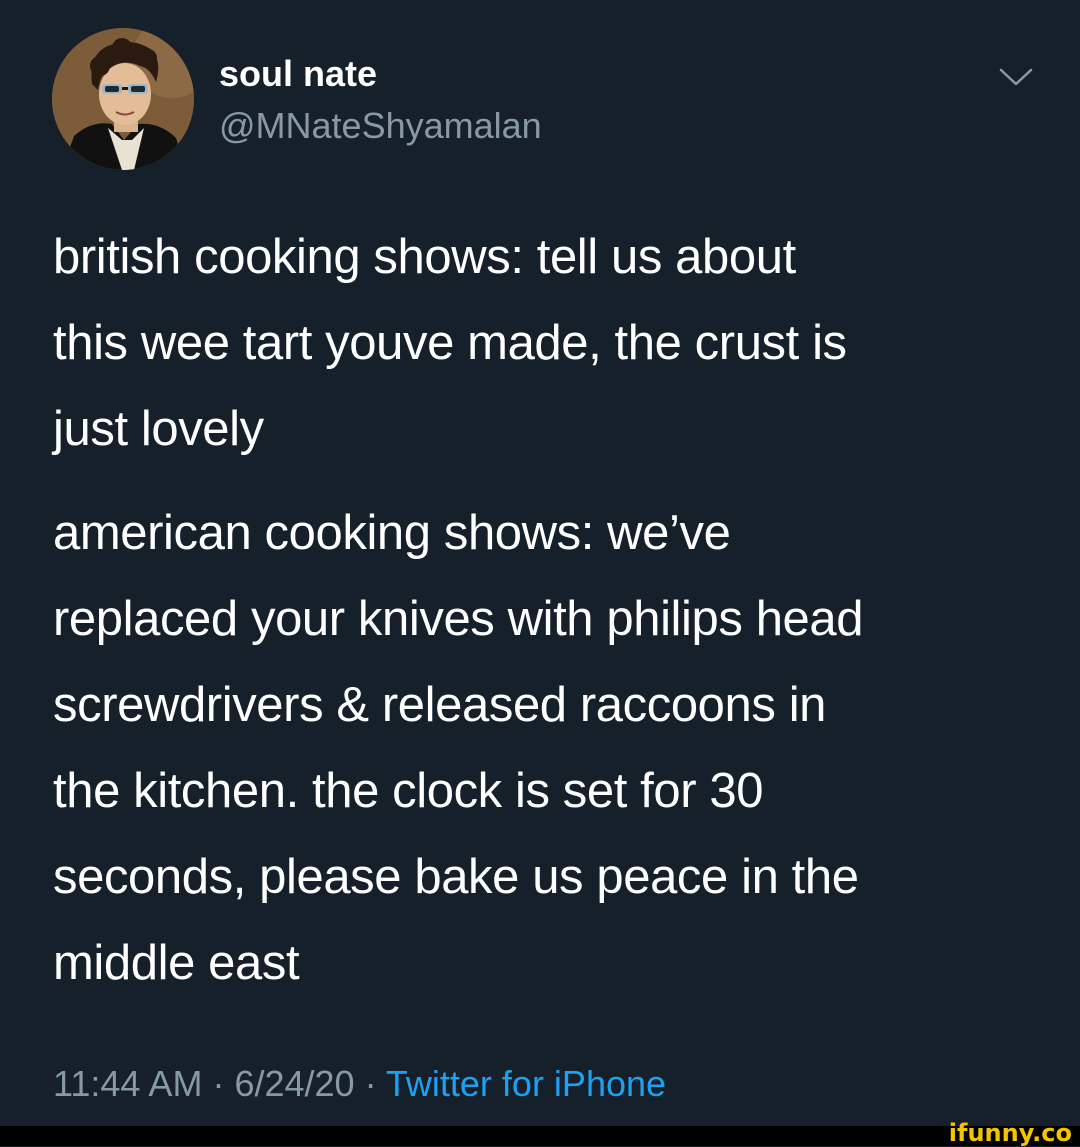  I want to click on watermark-logo: ifunny.co, so click(1010, 1133).